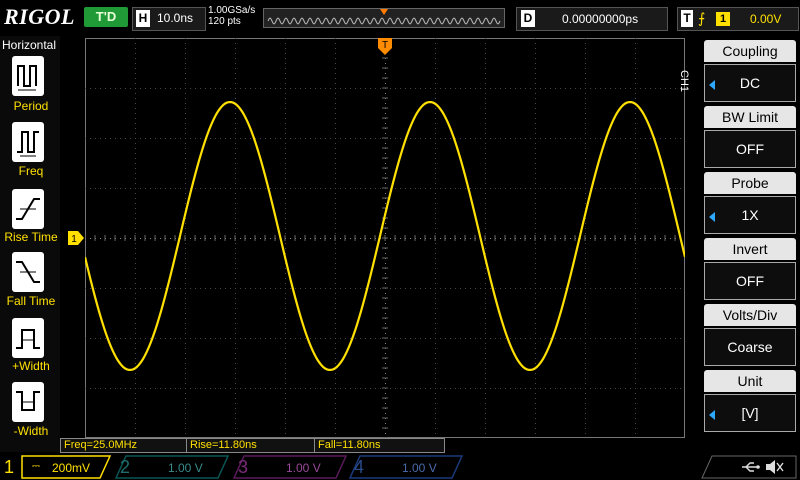 The width and height of the screenshot is (800, 480). What do you see at coordinates (106, 17) in the screenshot?
I see `run-status-badge: T'D` at bounding box center [106, 17].